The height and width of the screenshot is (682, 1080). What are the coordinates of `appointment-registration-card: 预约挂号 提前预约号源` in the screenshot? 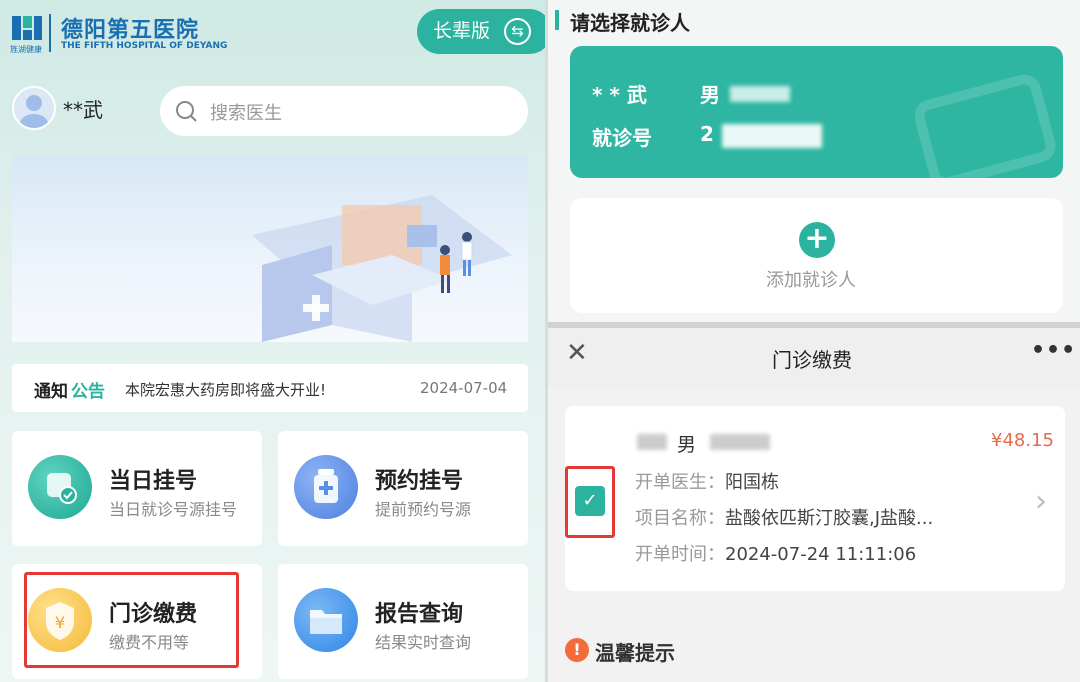 It's located at (403, 488).